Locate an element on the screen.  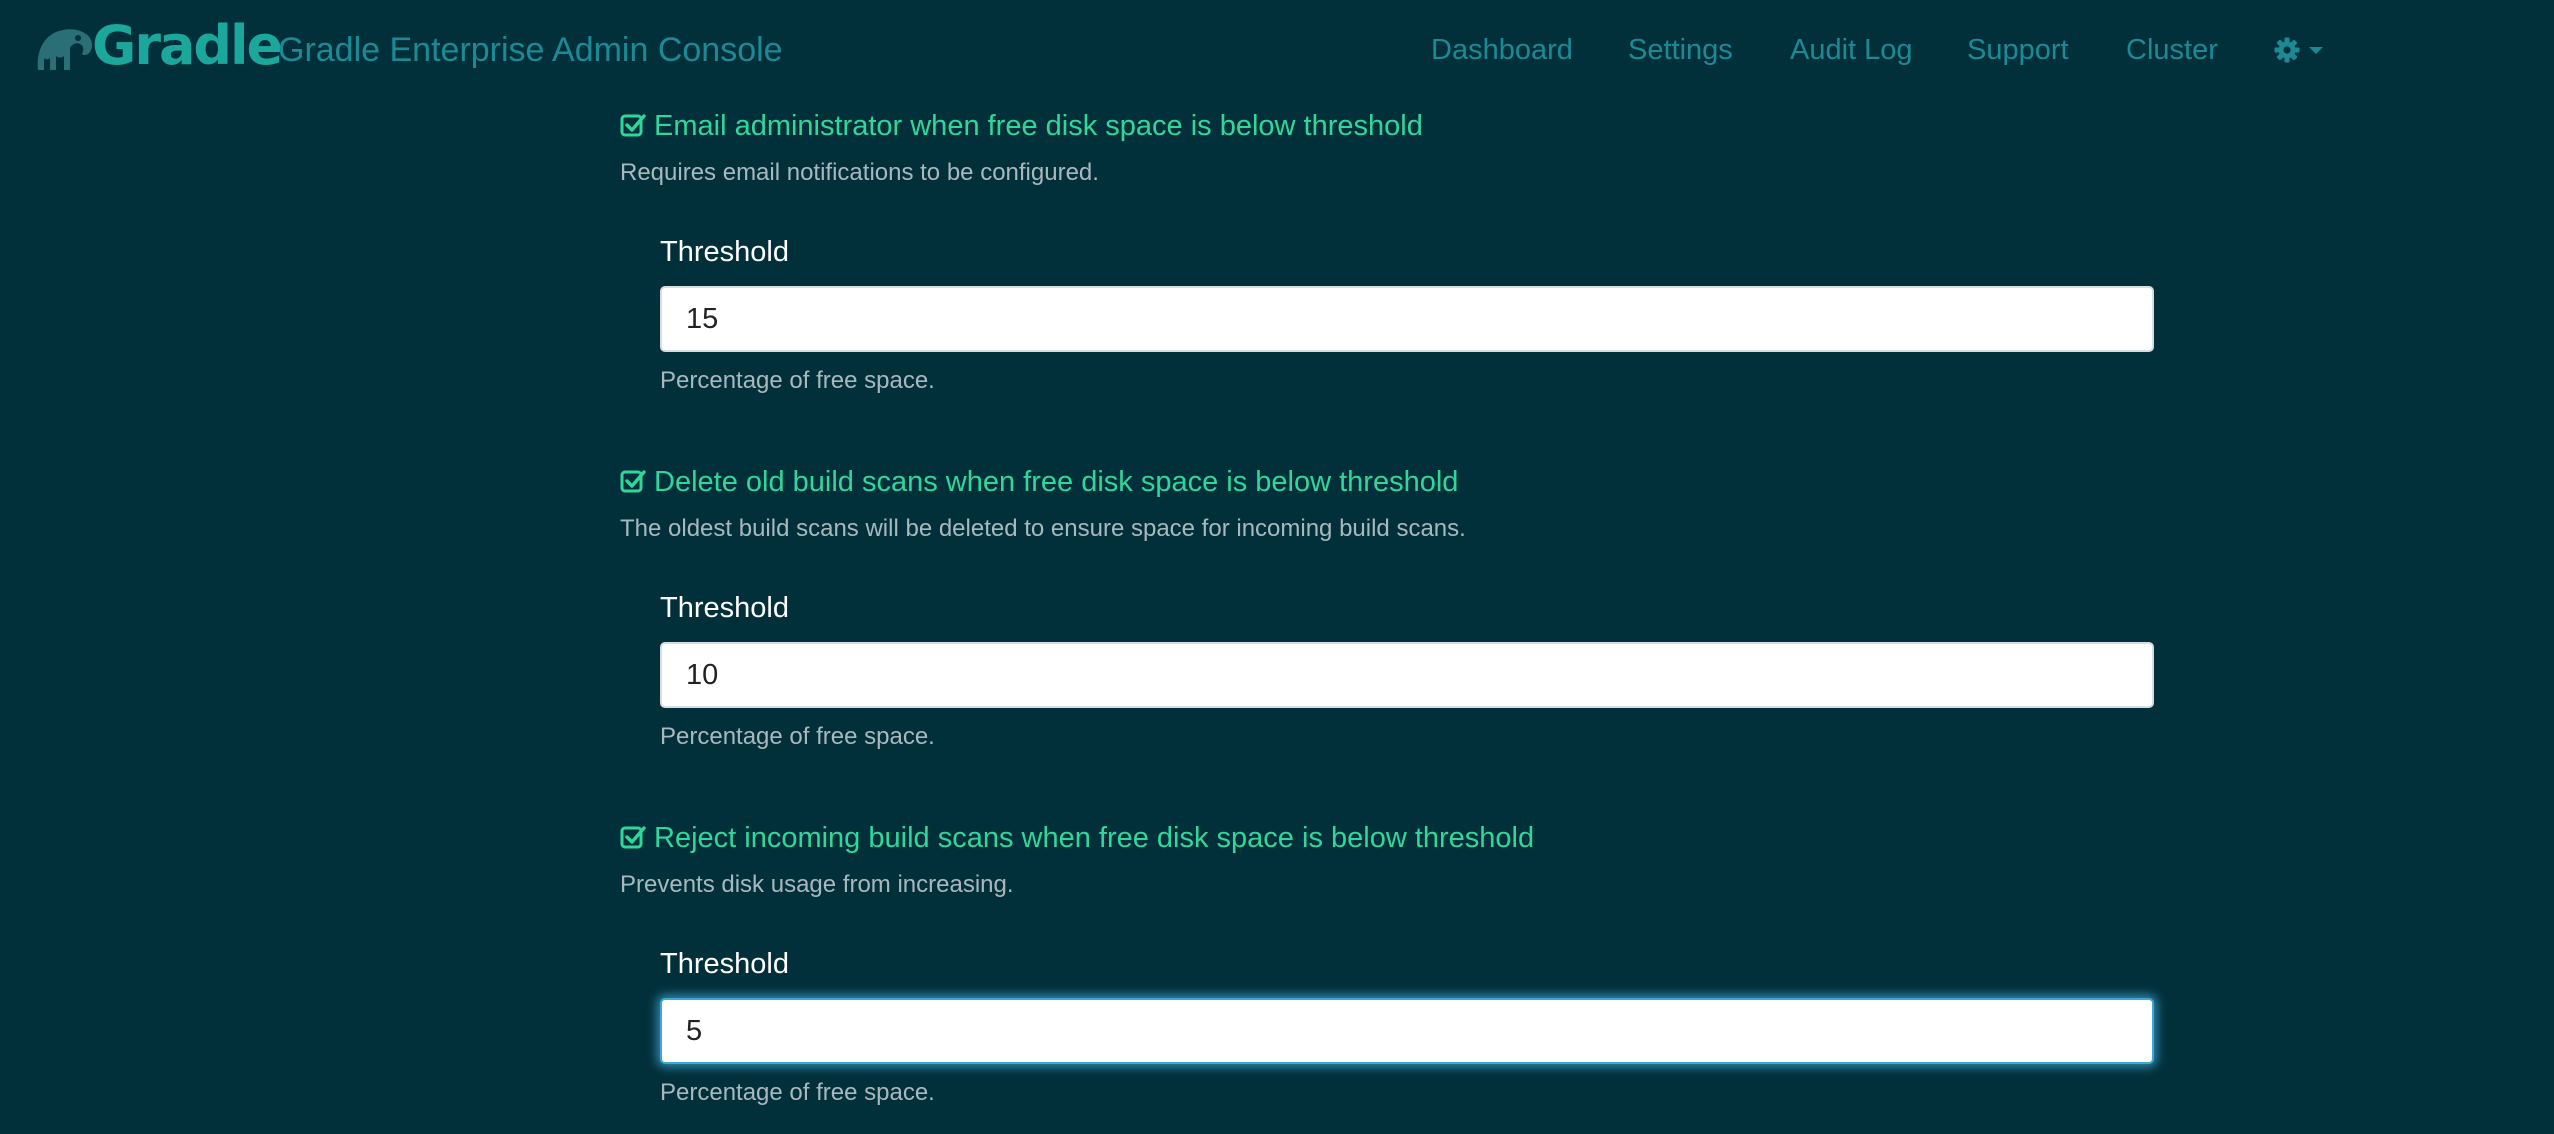
reject-threshold-input is located at coordinates (1407, 1031).